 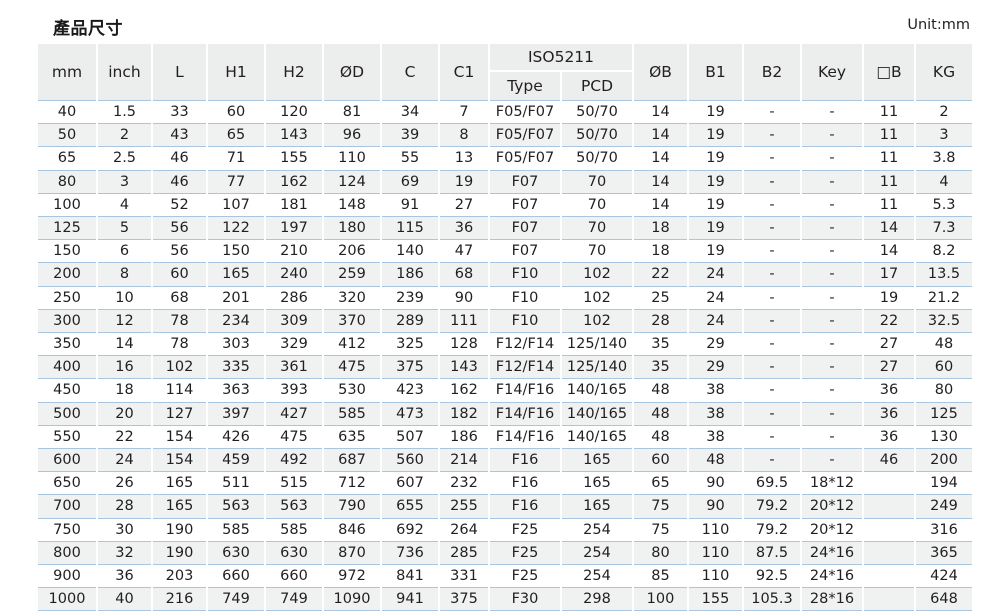 What do you see at coordinates (294, 576) in the screenshot?
I see `cell-h2: 660` at bounding box center [294, 576].